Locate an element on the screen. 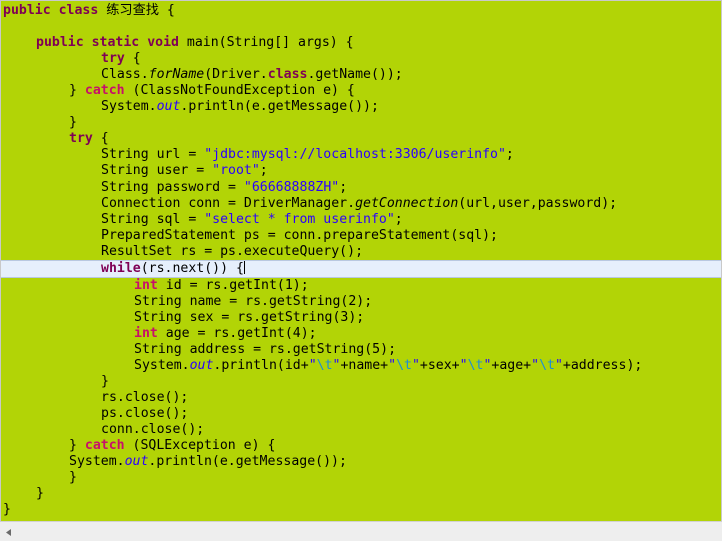 The width and height of the screenshot is (722, 541). code-line-current: while(rs.next()) { is located at coordinates (361, 268).